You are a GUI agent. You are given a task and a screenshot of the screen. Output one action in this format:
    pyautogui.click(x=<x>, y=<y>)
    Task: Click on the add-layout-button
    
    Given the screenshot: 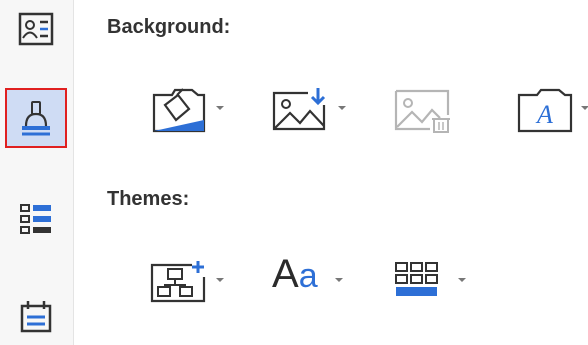 What is the action you would take?
    pyautogui.click(x=186, y=282)
    